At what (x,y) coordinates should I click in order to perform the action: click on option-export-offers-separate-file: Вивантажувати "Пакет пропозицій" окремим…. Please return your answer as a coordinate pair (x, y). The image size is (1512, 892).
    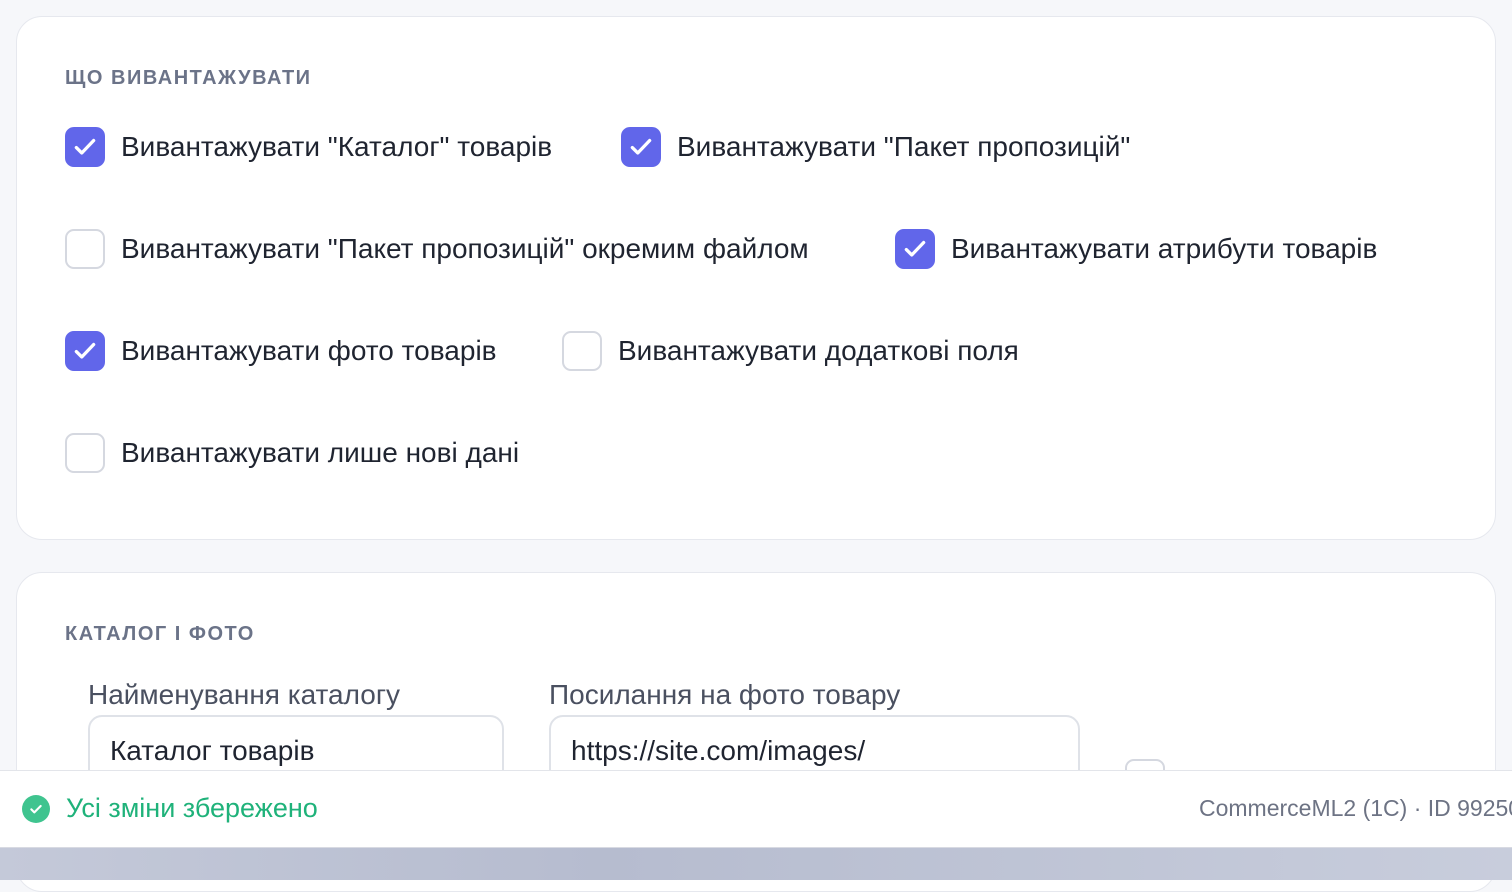
    Looking at the image, I should click on (437, 249).